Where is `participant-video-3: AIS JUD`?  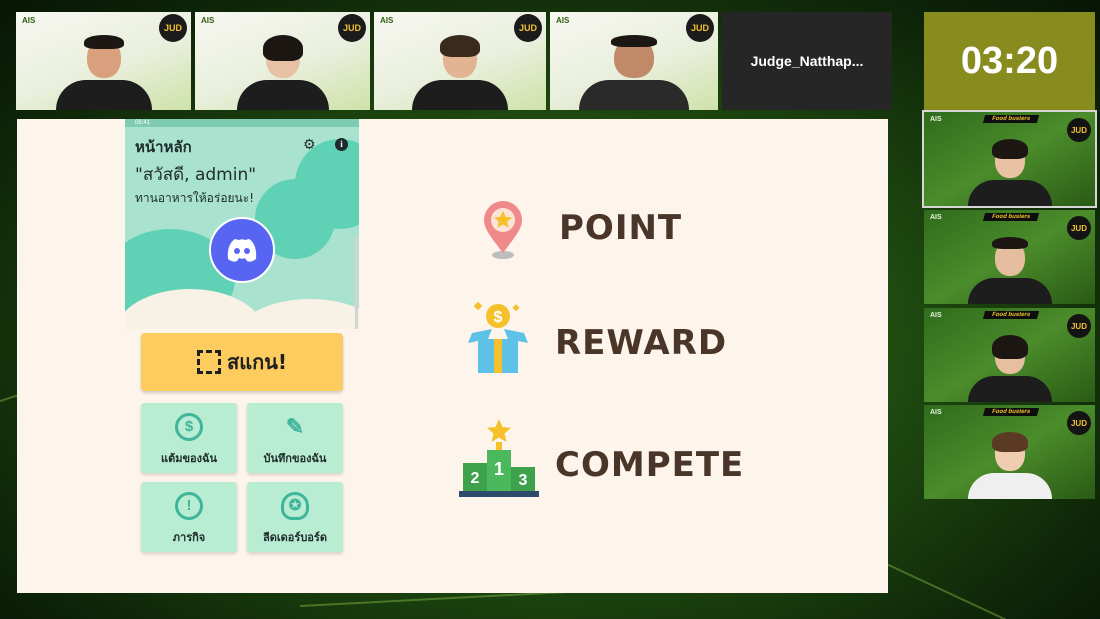
participant-video-3: AIS JUD is located at coordinates (460, 61).